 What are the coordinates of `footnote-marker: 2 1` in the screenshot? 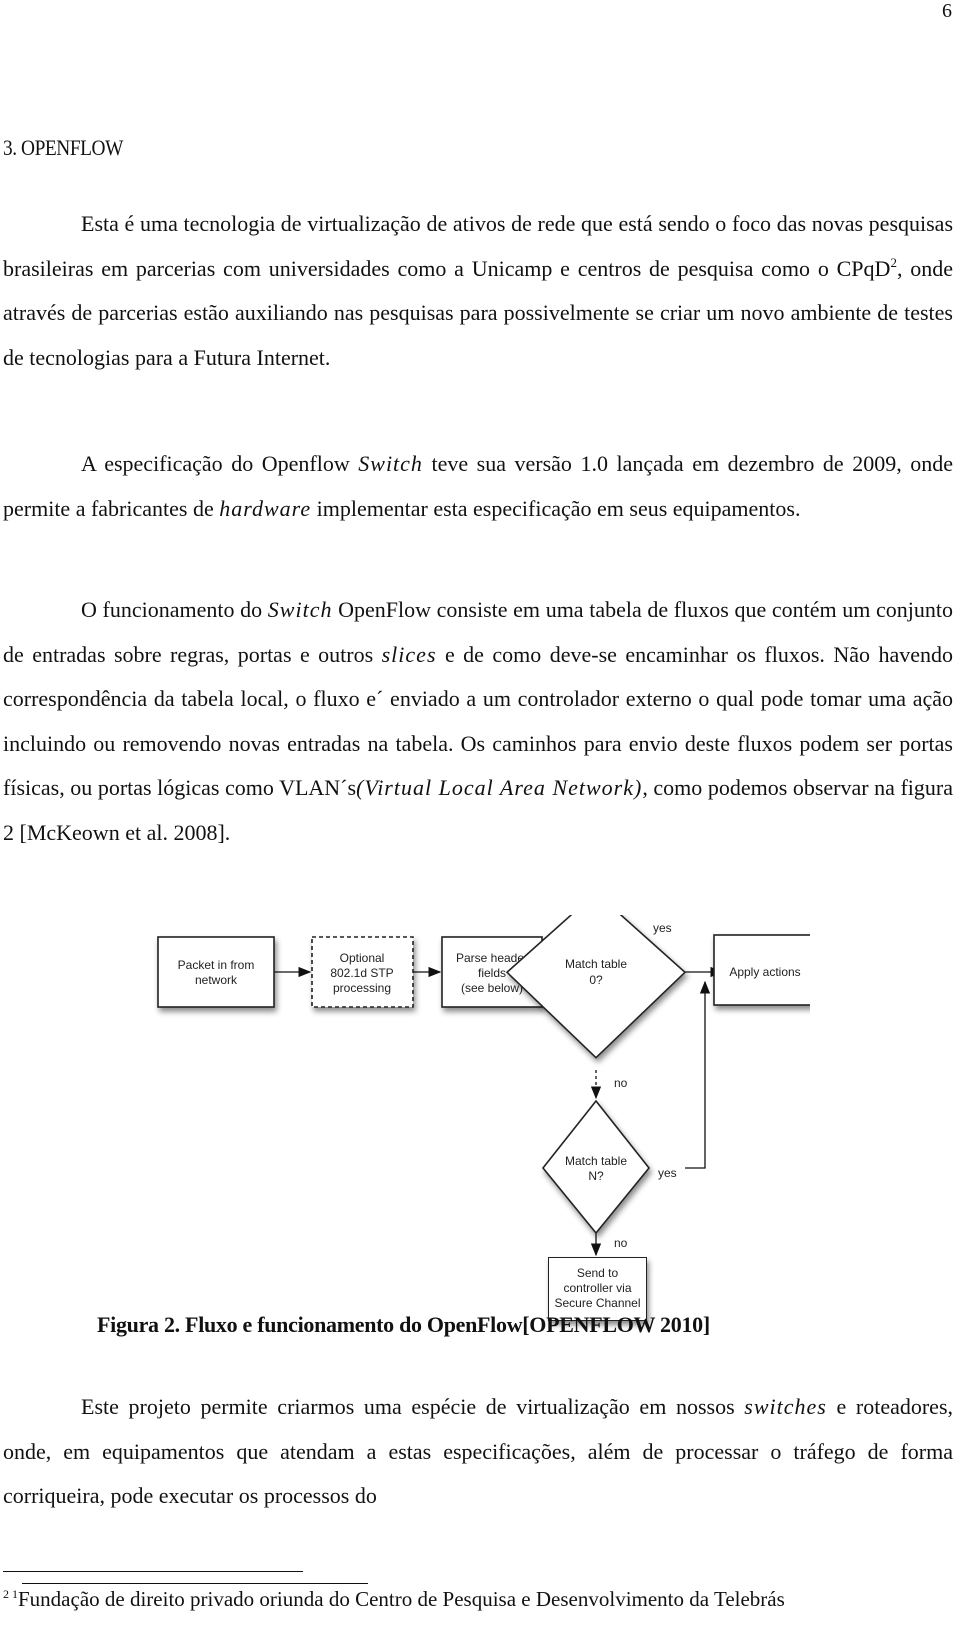 It's located at (10, 1594).